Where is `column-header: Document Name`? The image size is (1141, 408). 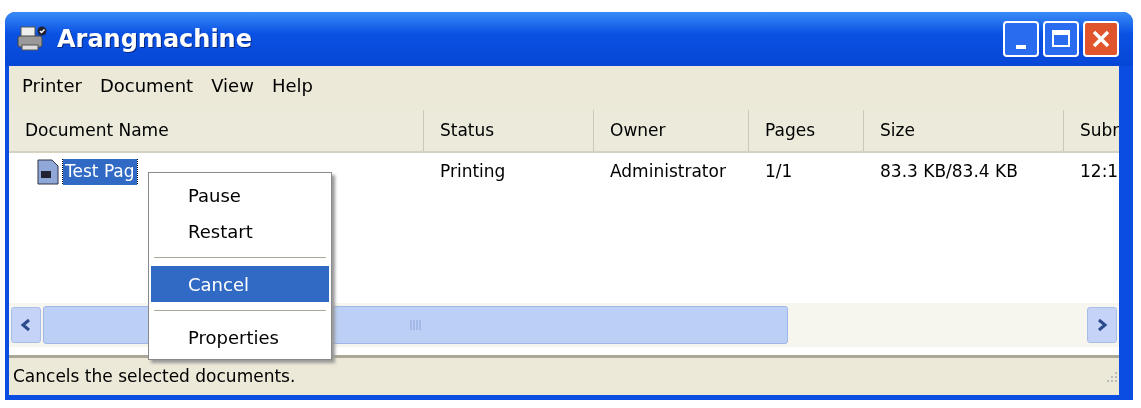
column-header: Document Name is located at coordinates (216, 130).